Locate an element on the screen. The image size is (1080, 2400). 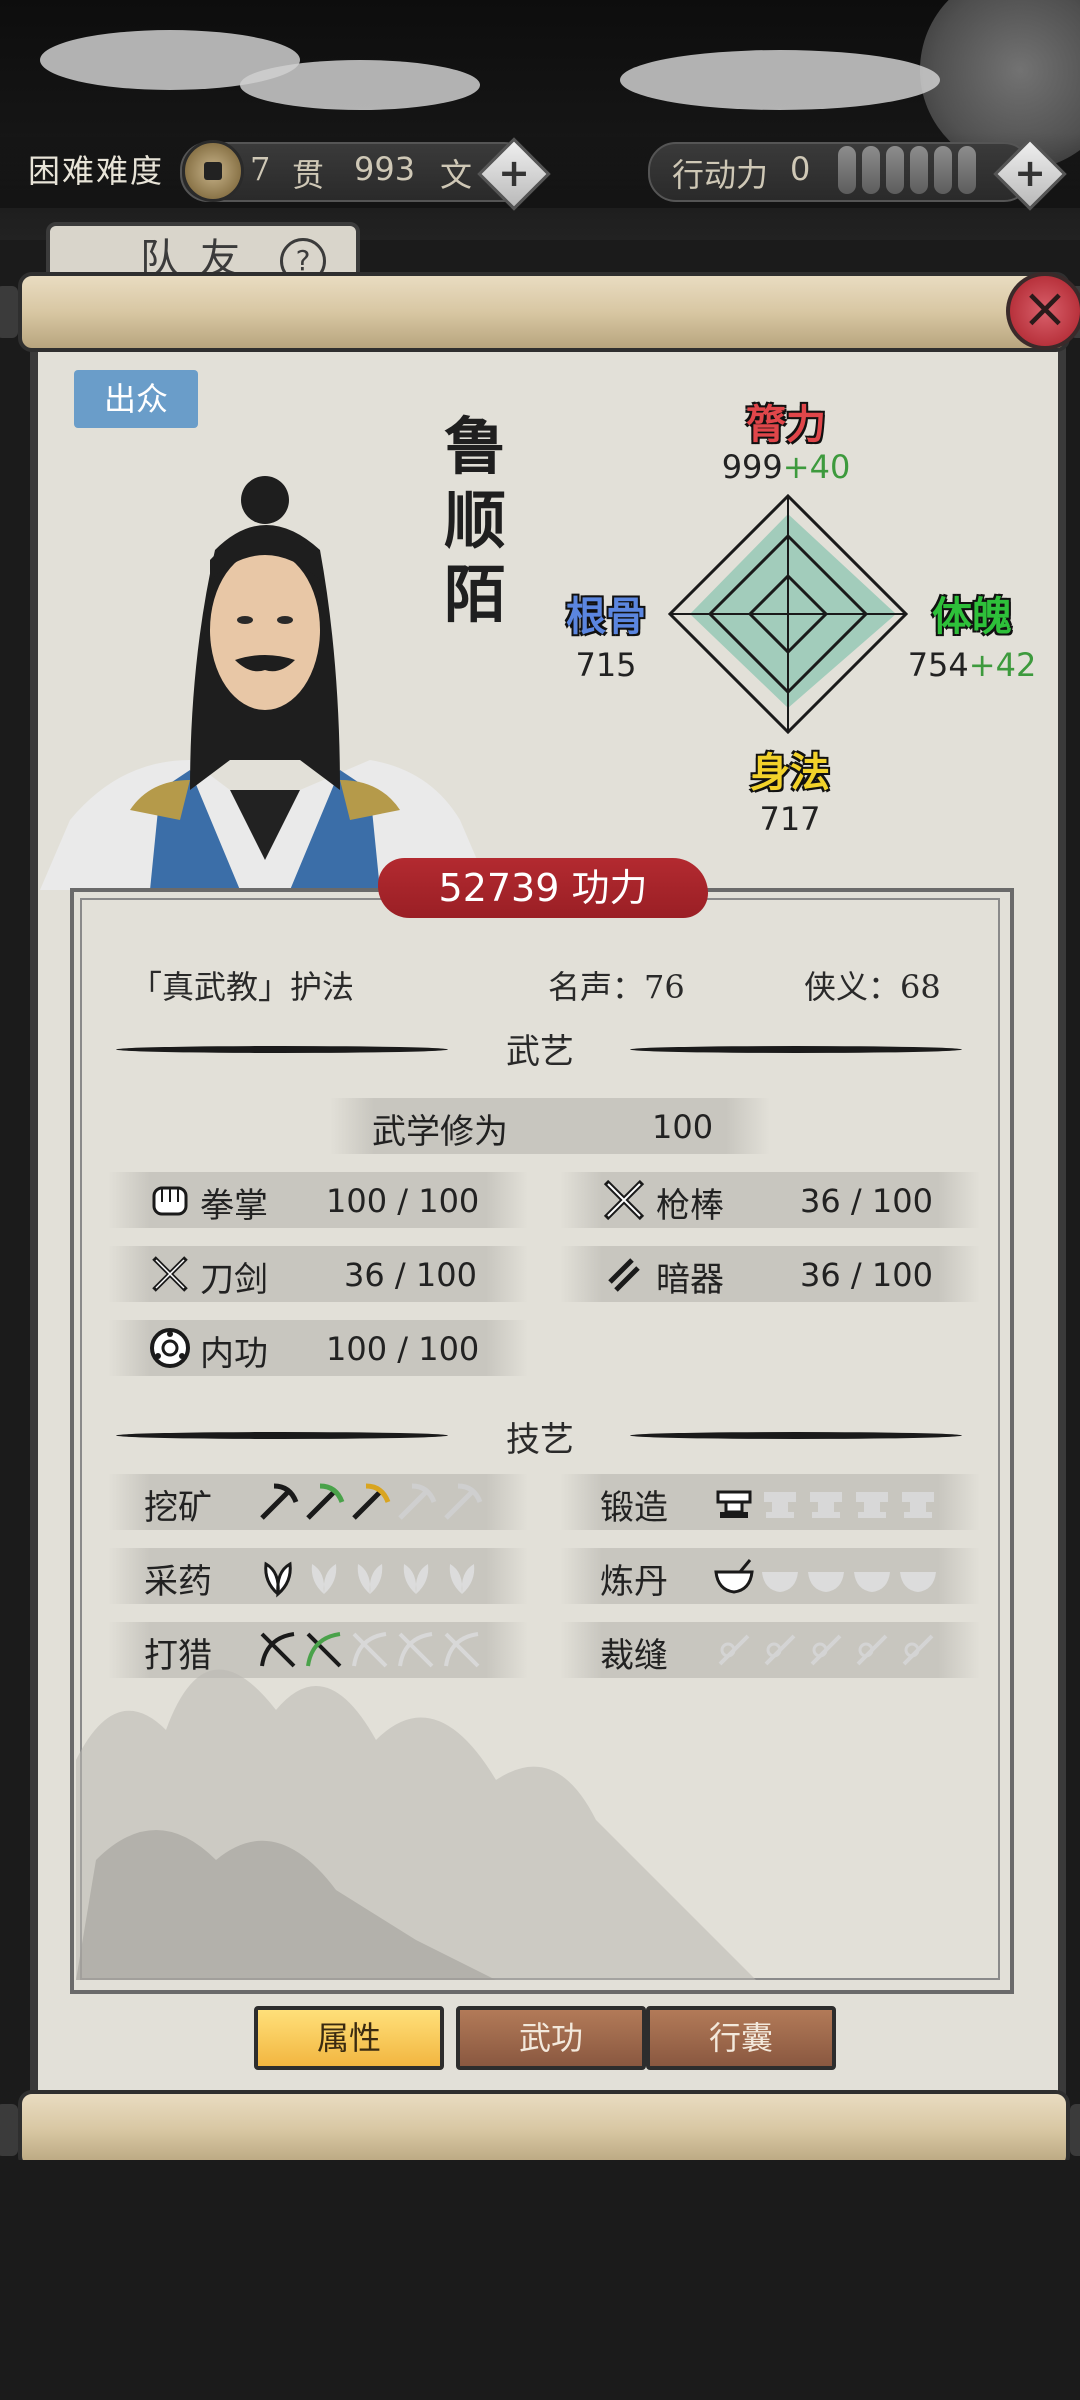
craft-name: 挖矿 is located at coordinates (178, 1508).